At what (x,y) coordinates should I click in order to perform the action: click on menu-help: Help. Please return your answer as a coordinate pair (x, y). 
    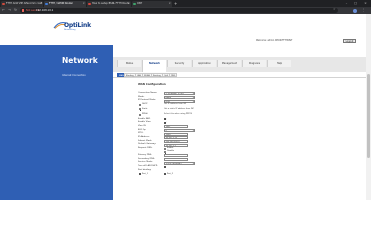
    Looking at the image, I should click on (279, 63).